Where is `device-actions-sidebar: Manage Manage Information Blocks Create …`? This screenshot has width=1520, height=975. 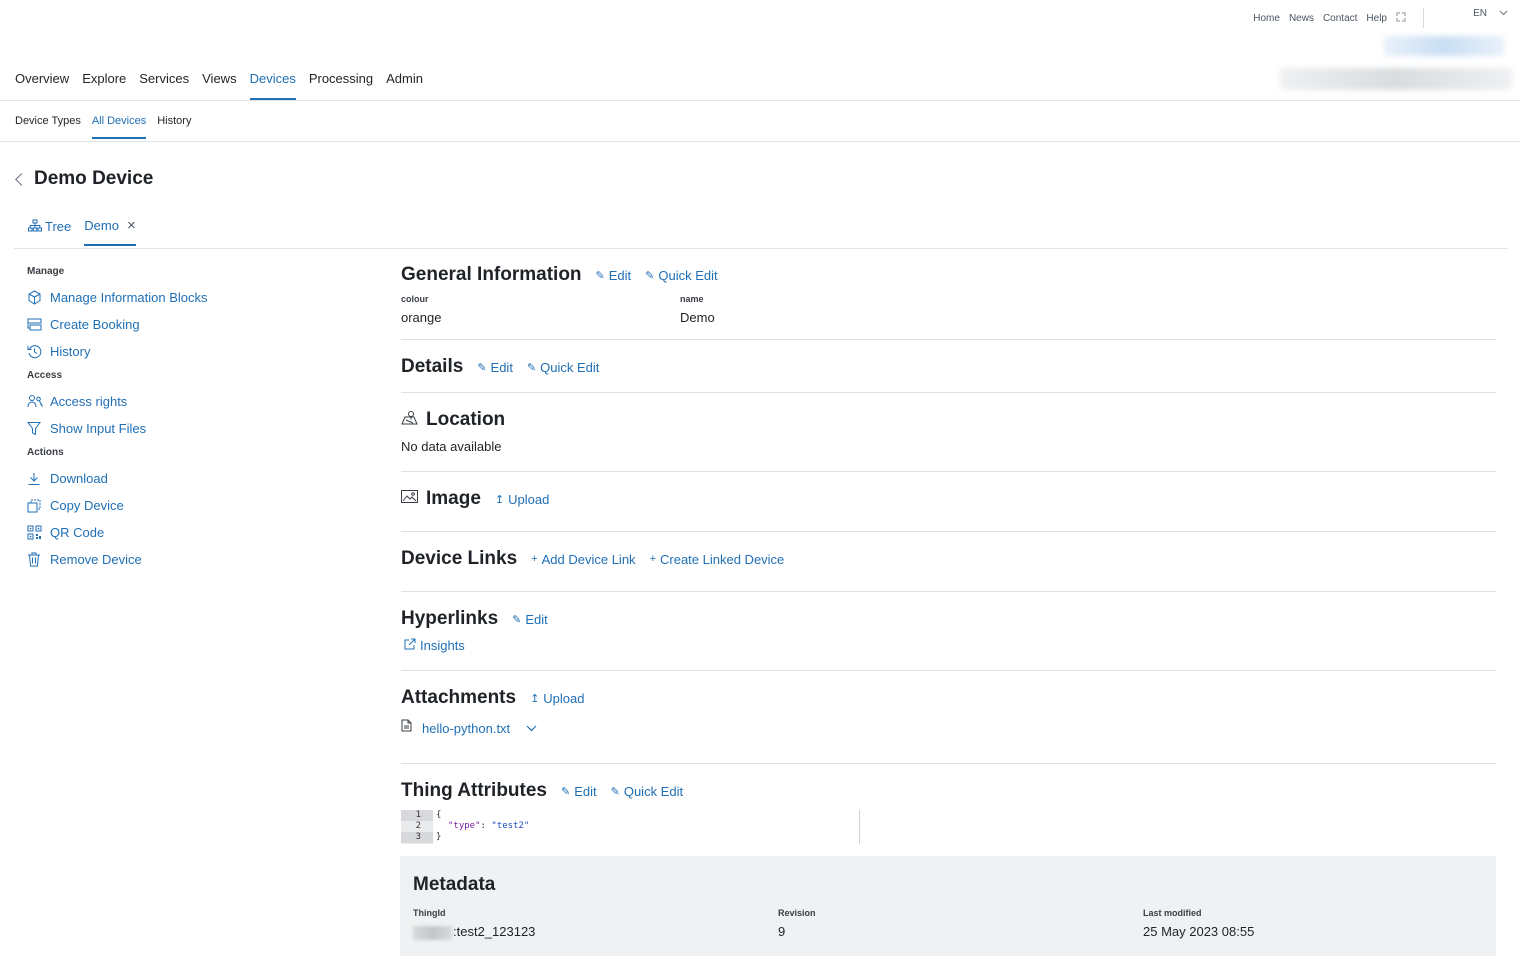
device-actions-sidebar: Manage Manage Information Blocks Create … is located at coordinates (177, 419).